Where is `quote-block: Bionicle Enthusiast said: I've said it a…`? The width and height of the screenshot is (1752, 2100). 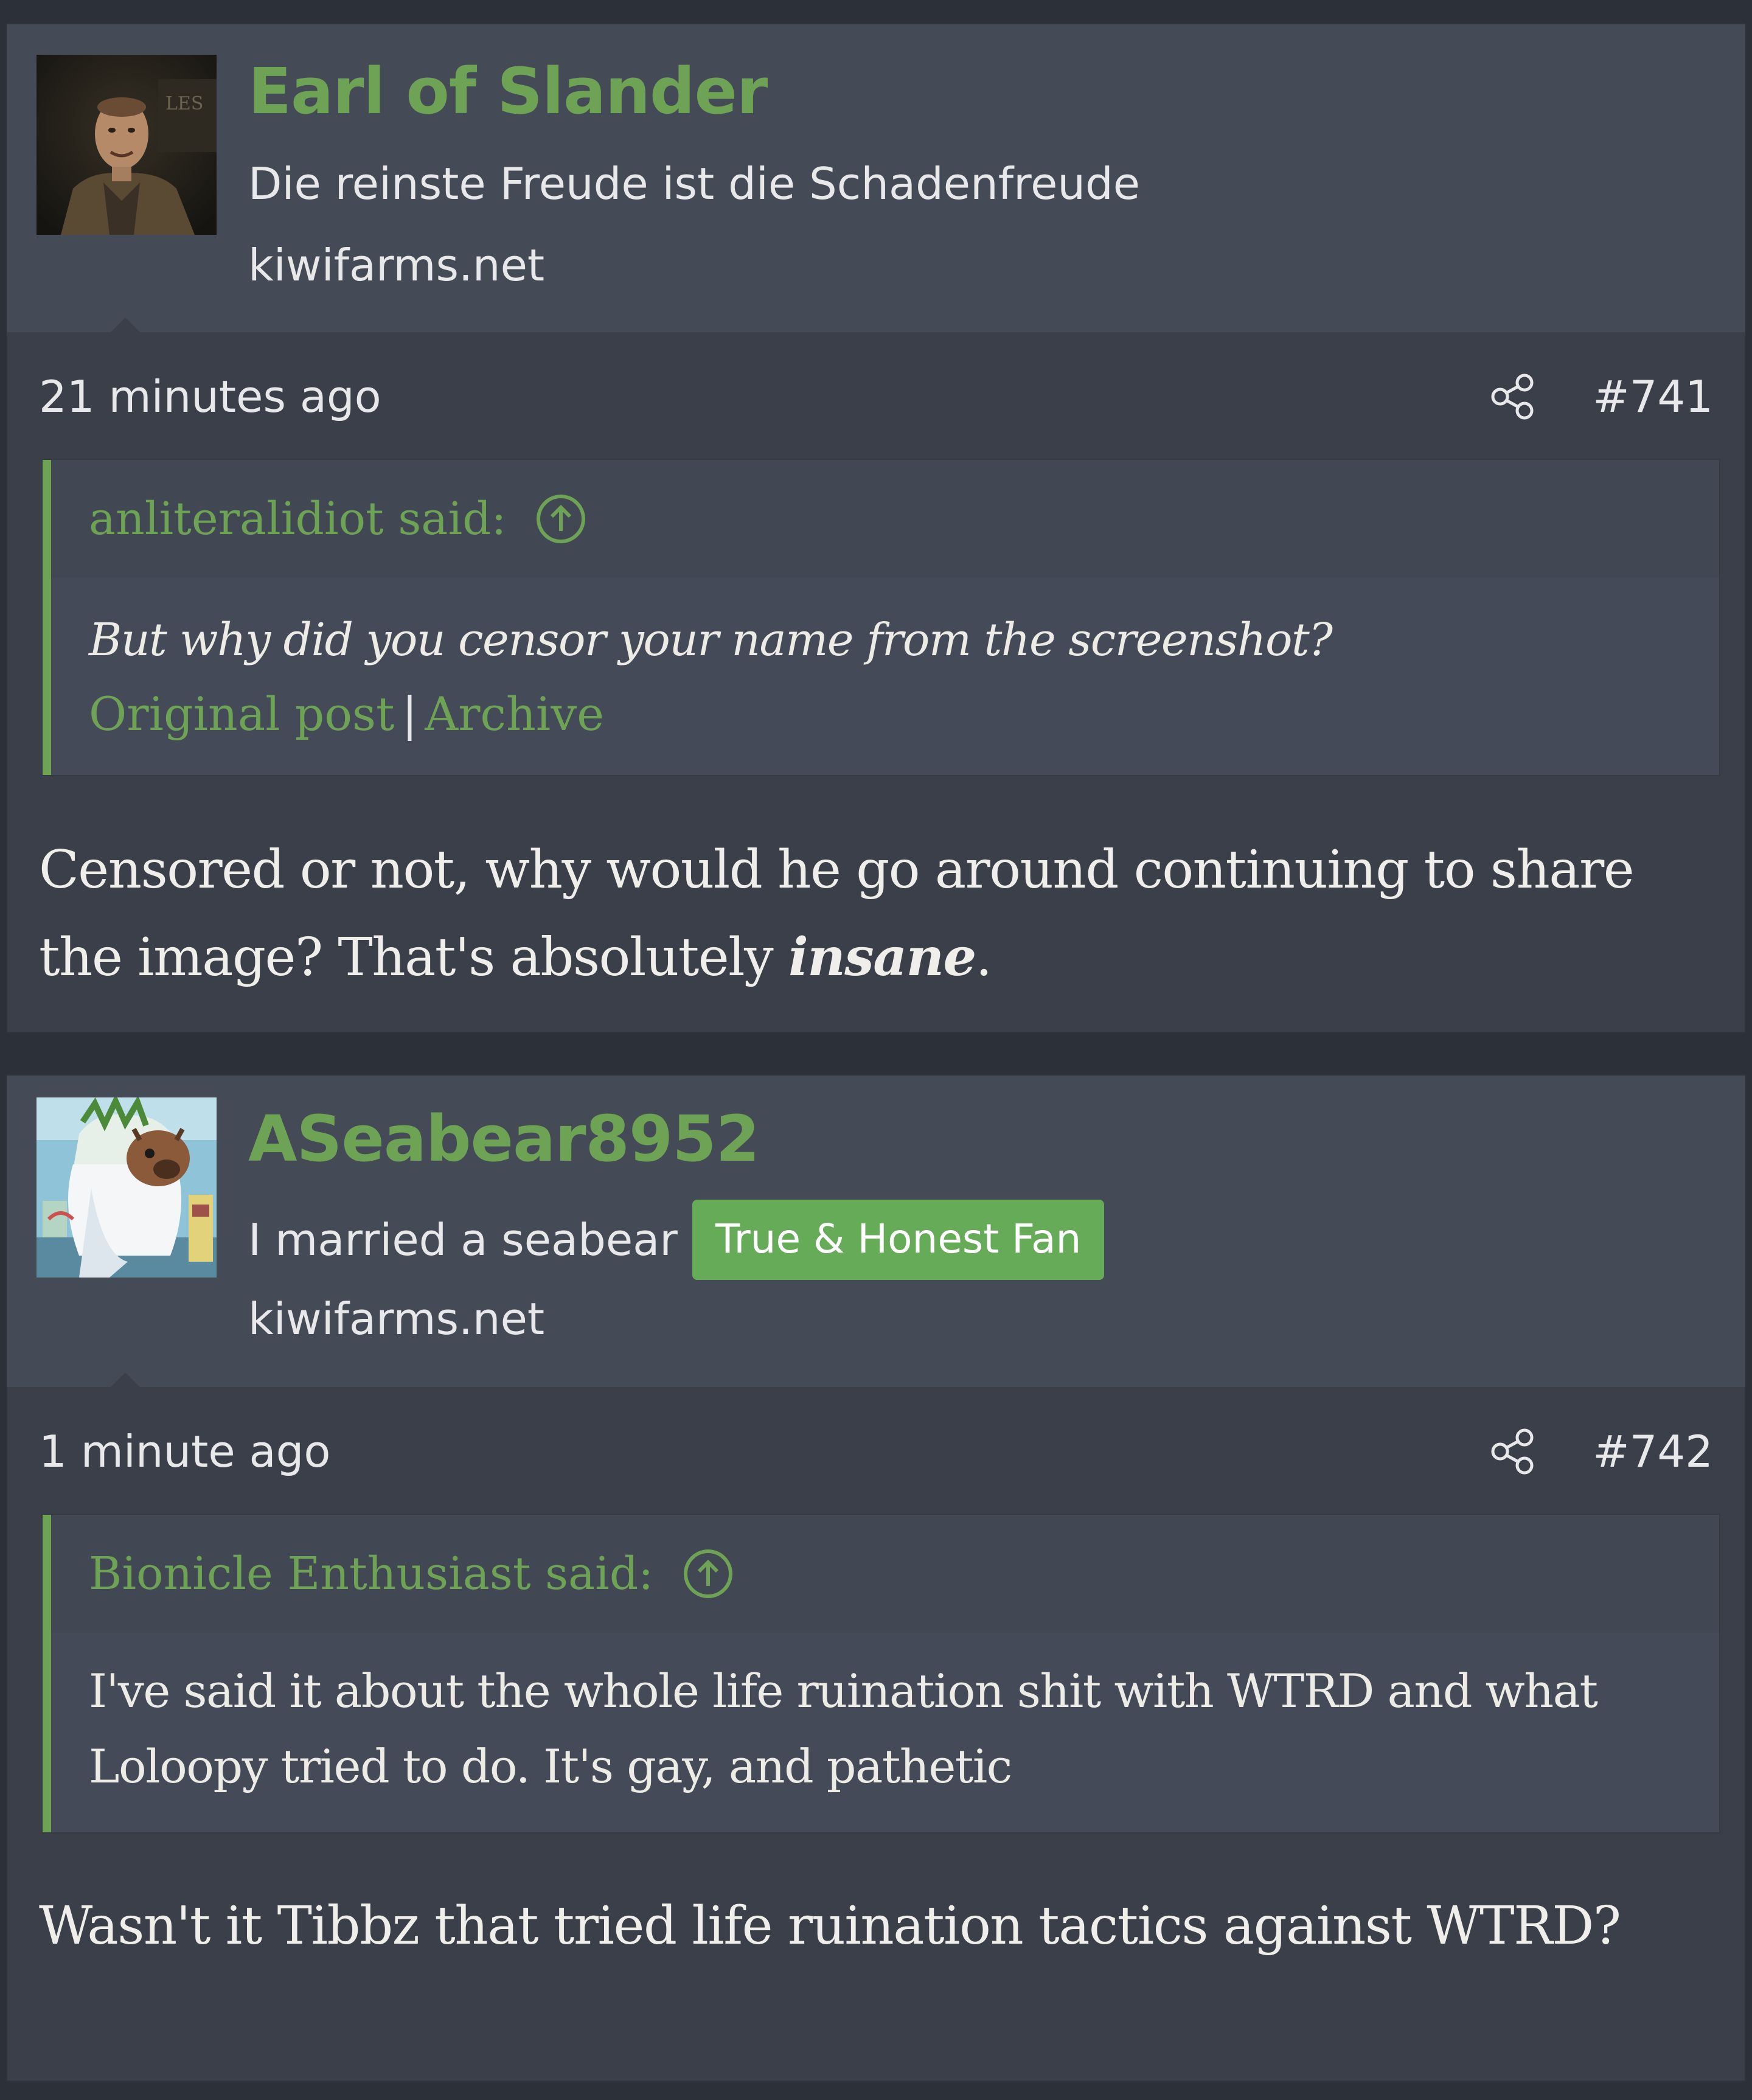
quote-block: Bionicle Enthusiast said: I've said it a… is located at coordinates (881, 1673).